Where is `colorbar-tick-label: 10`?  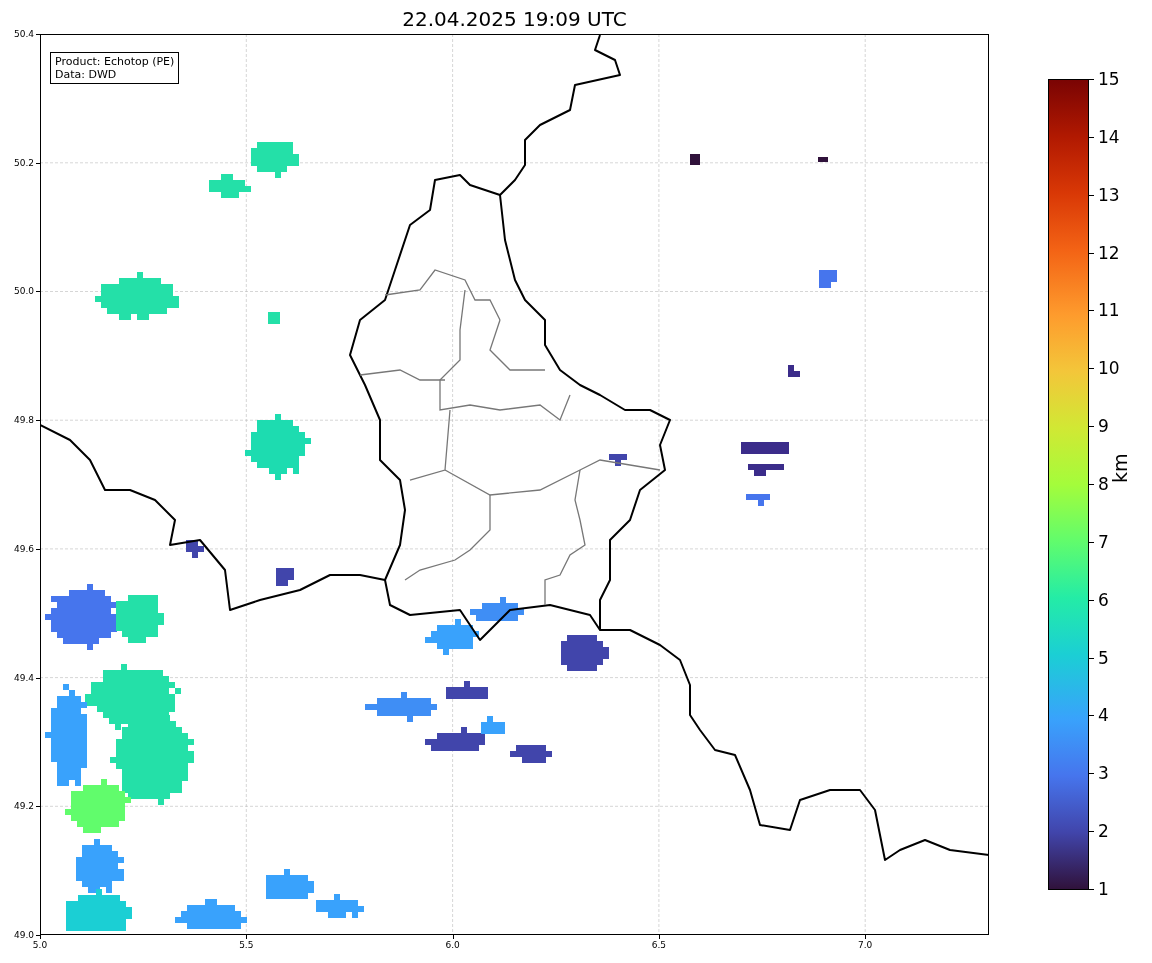
colorbar-tick-label: 10 is located at coordinates (1109, 368).